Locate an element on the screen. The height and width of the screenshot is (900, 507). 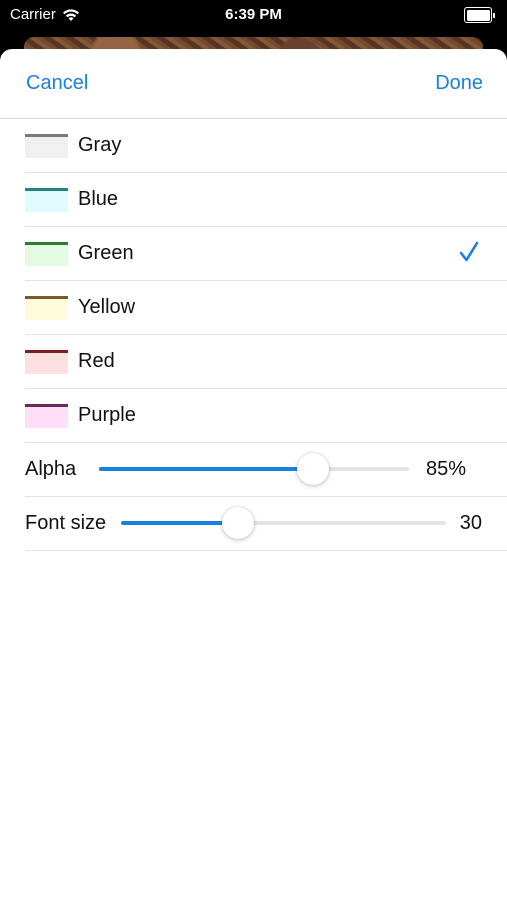
alpha-label: Alpha is located at coordinates (51, 469).